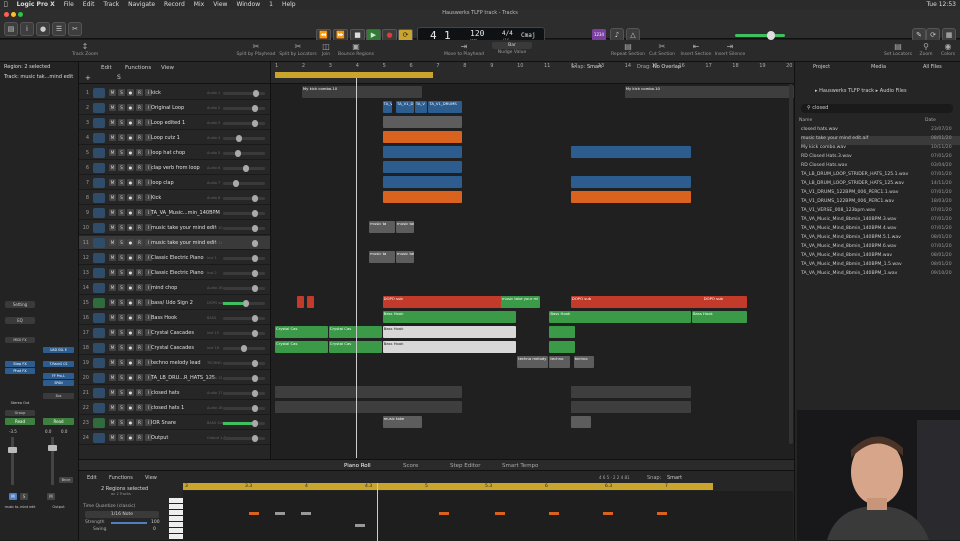 Image resolution: width=960 pixels, height=541 pixels. I want to click on track-row: 19 M S ● R Itechno melody lead TECHNO, so click(174, 363).